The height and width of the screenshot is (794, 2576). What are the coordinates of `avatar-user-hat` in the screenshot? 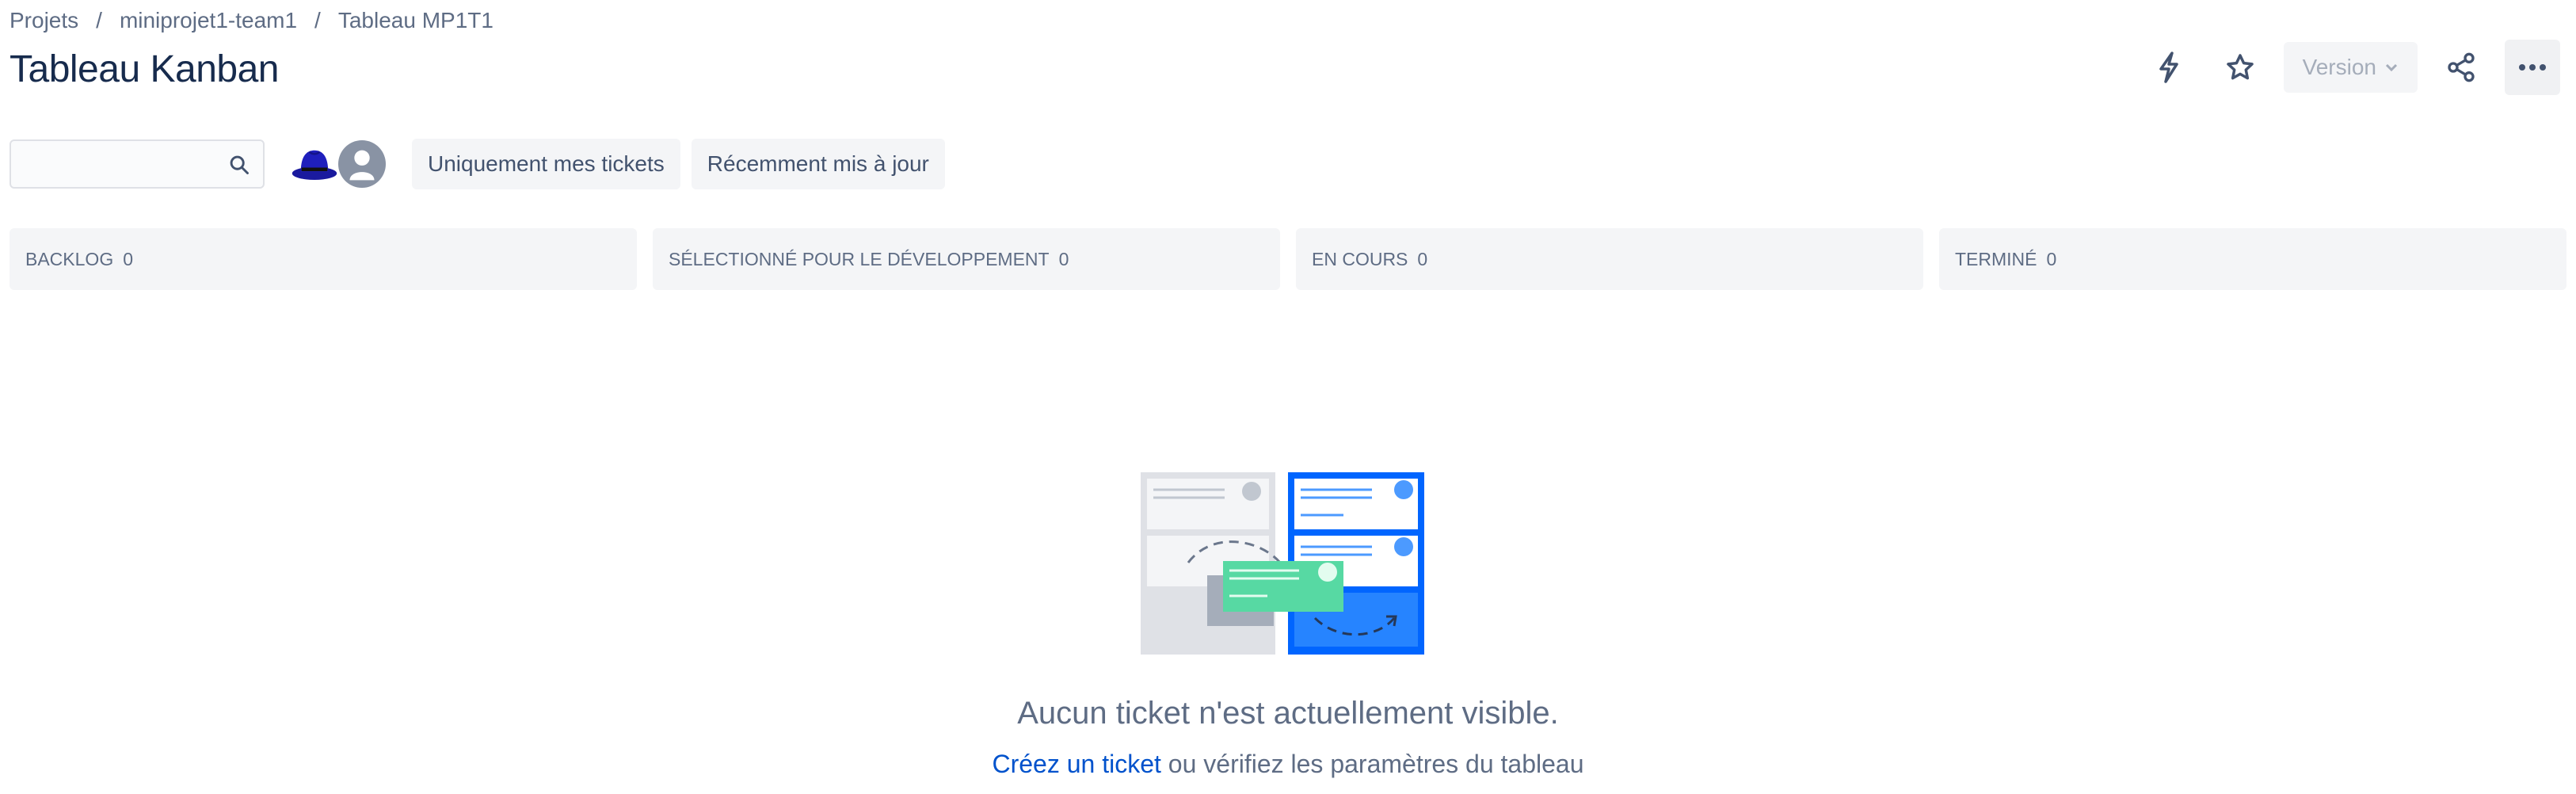 It's located at (314, 164).